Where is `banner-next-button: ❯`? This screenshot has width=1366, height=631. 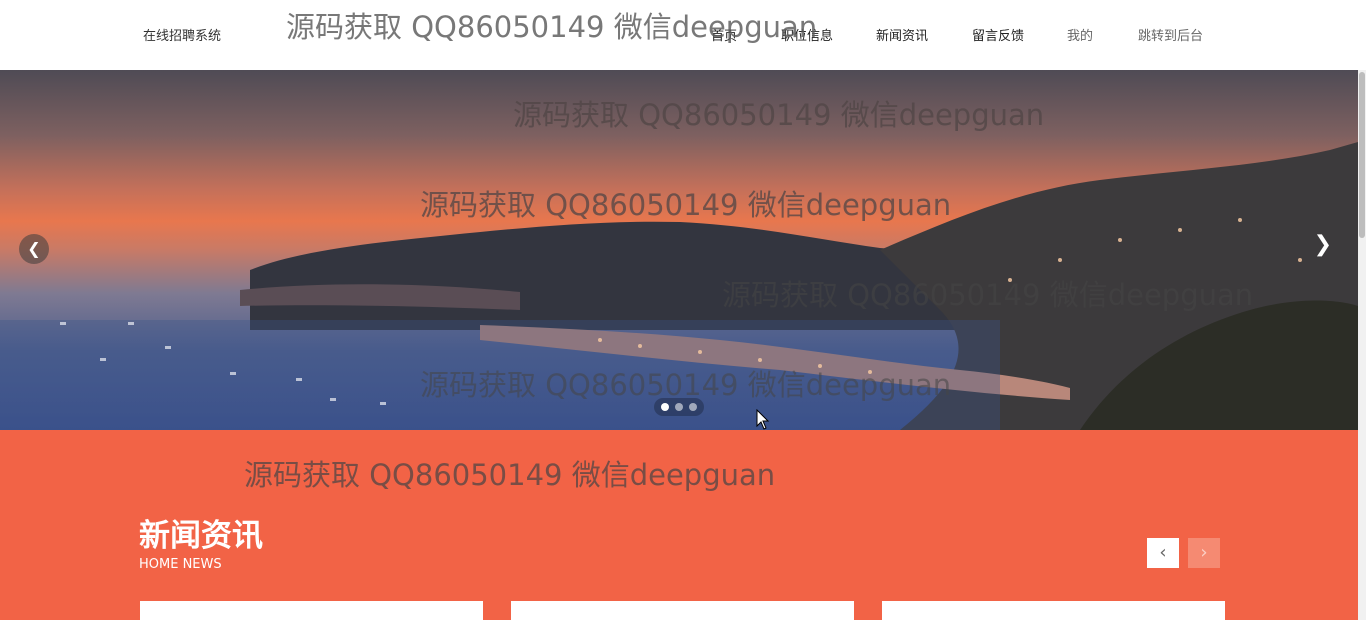
banner-next-button: ❯ is located at coordinates (1323, 244).